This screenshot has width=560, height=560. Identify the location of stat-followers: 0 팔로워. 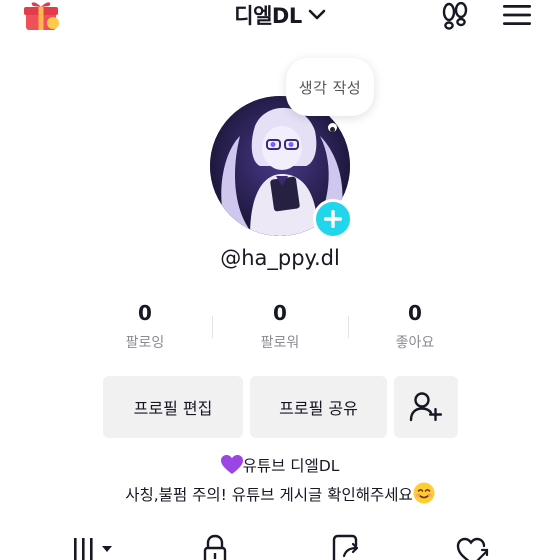
(280, 325).